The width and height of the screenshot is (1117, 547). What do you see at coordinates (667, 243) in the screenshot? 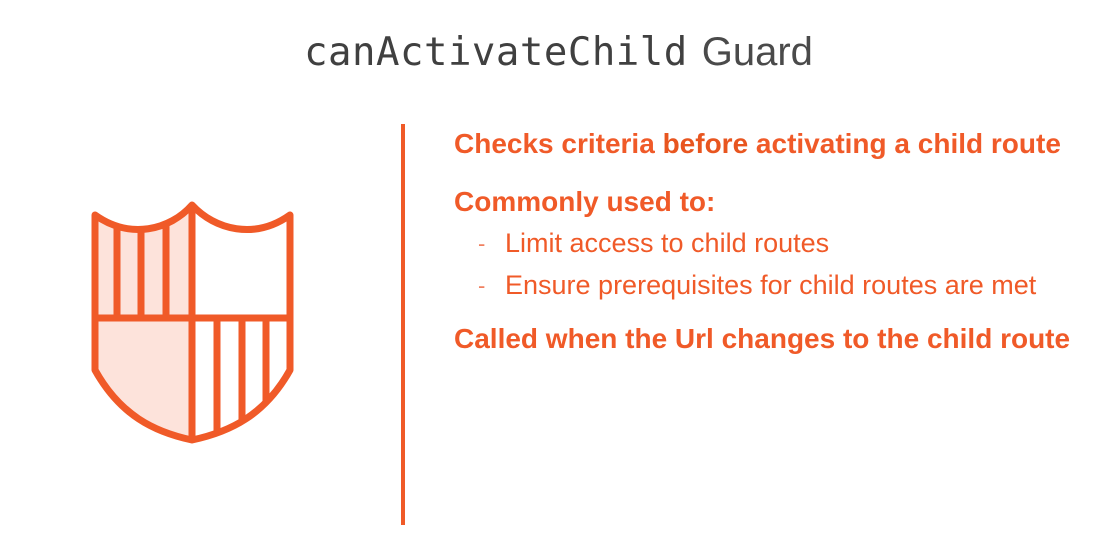
I see `list-item-text: Limit access to child routes` at bounding box center [667, 243].